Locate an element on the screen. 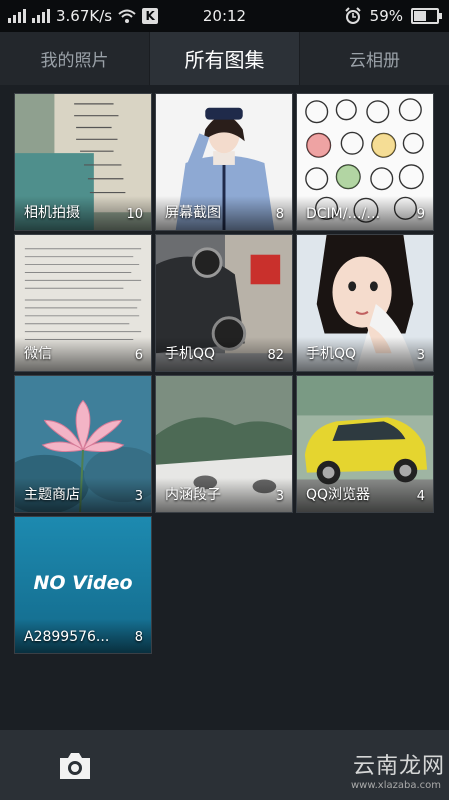  status-right: 59% is located at coordinates (393, 16).